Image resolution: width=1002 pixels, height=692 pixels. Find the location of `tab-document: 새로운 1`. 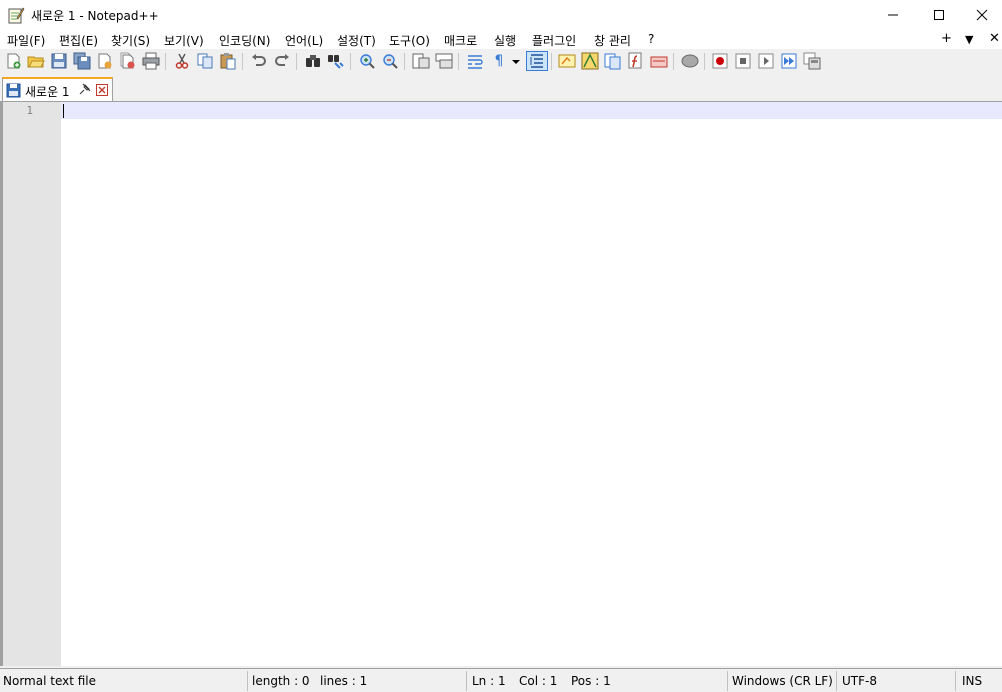

tab-document: 새로운 1 is located at coordinates (57, 89).